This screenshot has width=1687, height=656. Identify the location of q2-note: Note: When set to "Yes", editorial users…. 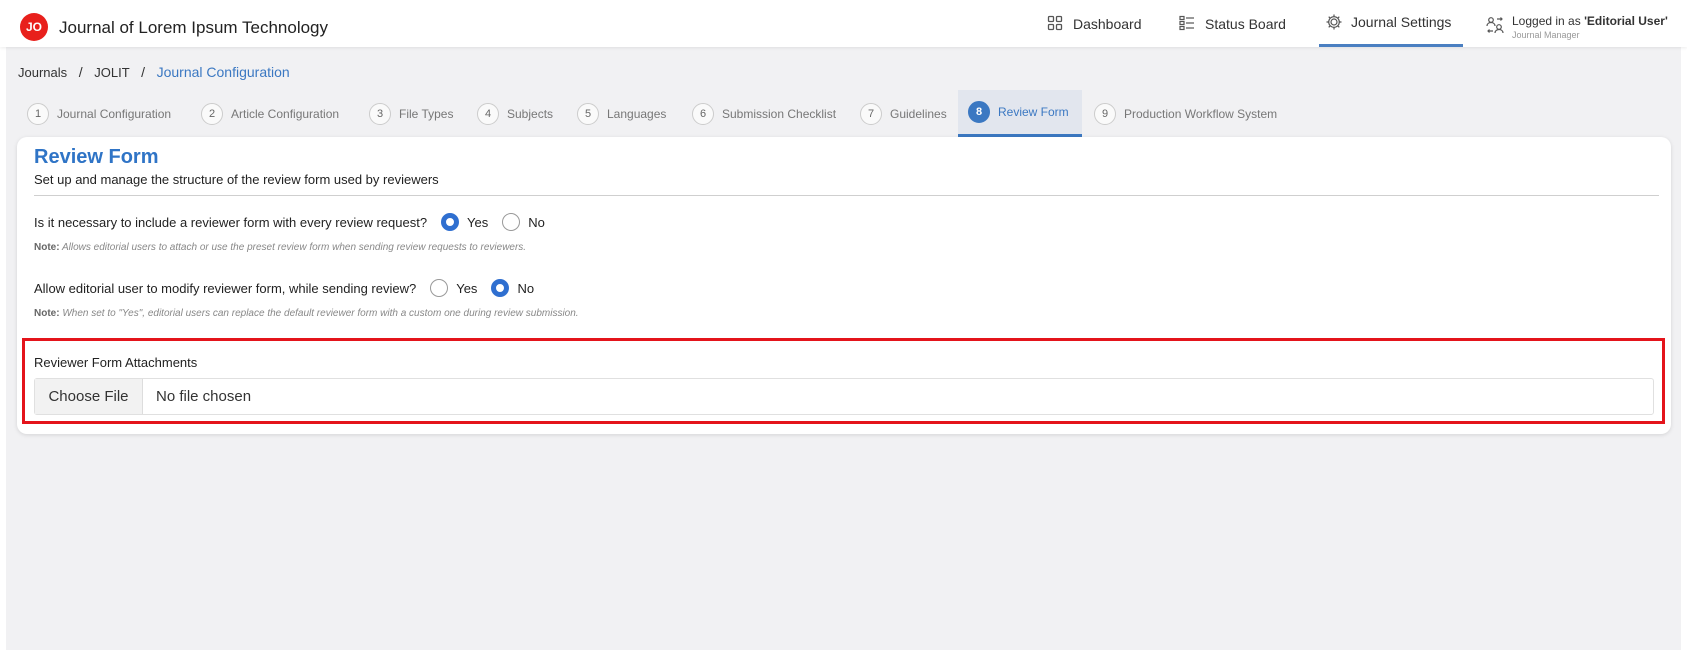
(306, 313).